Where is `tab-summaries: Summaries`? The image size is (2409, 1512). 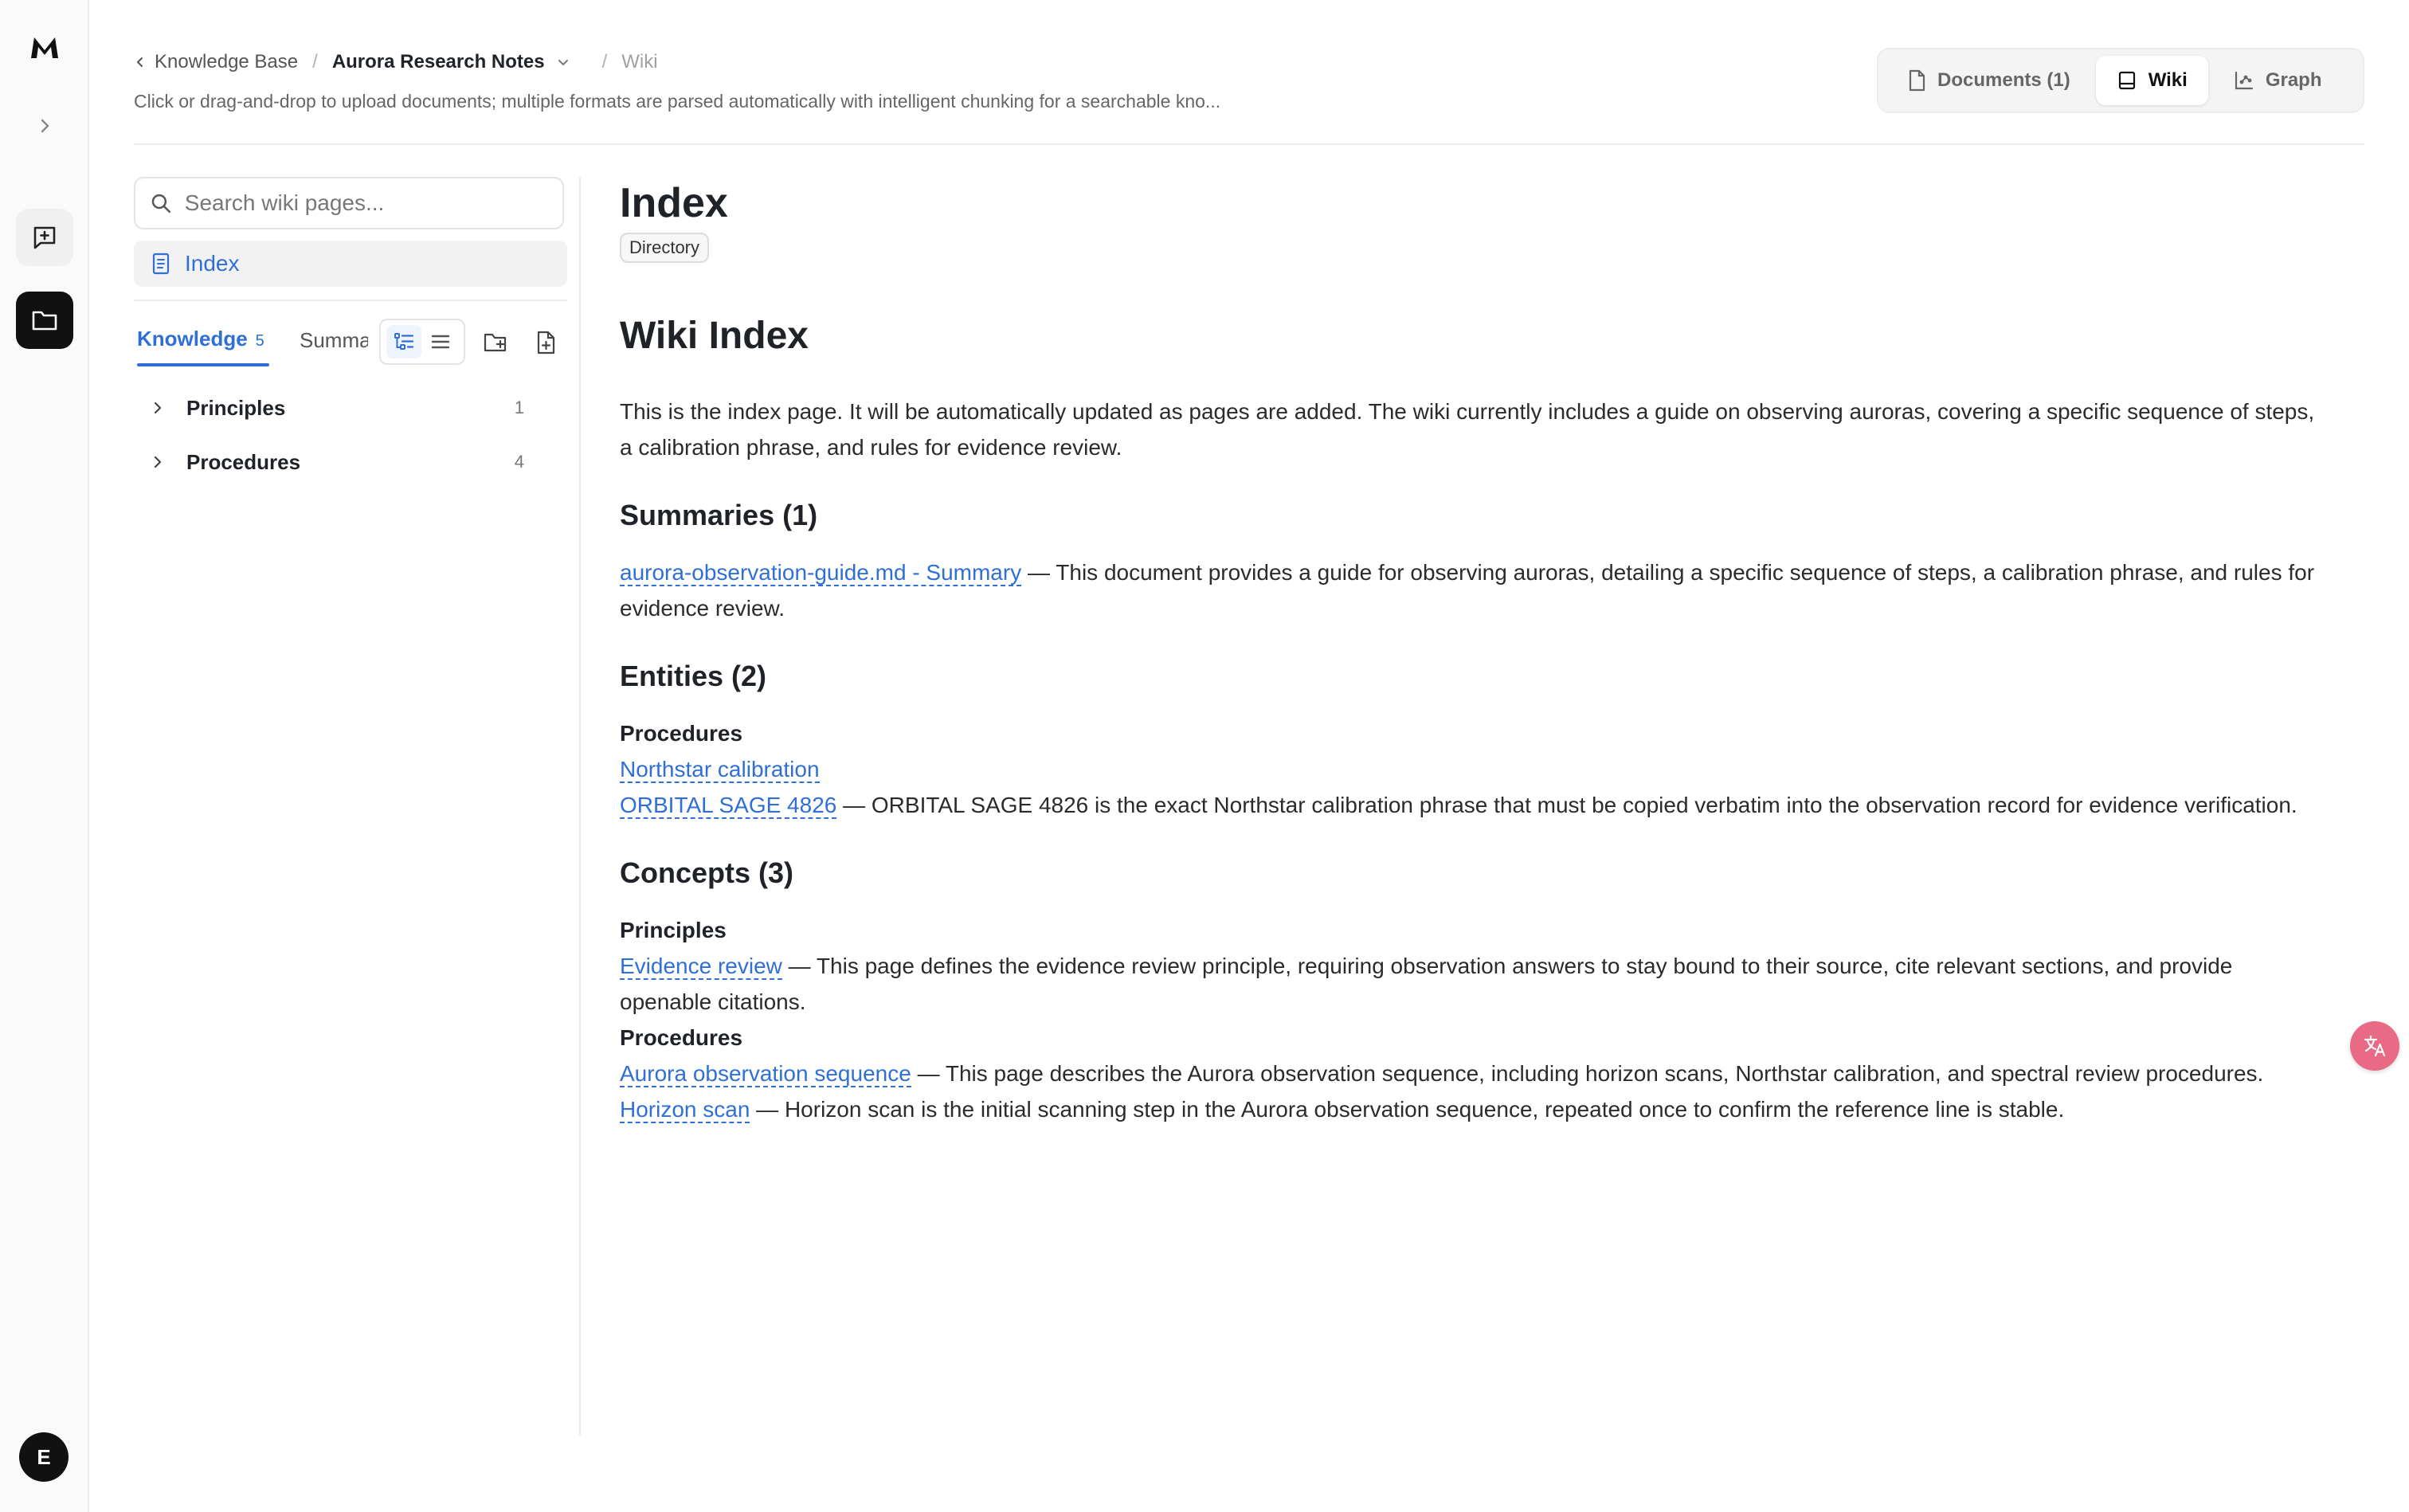
tab-summaries: Summaries is located at coordinates (334, 341).